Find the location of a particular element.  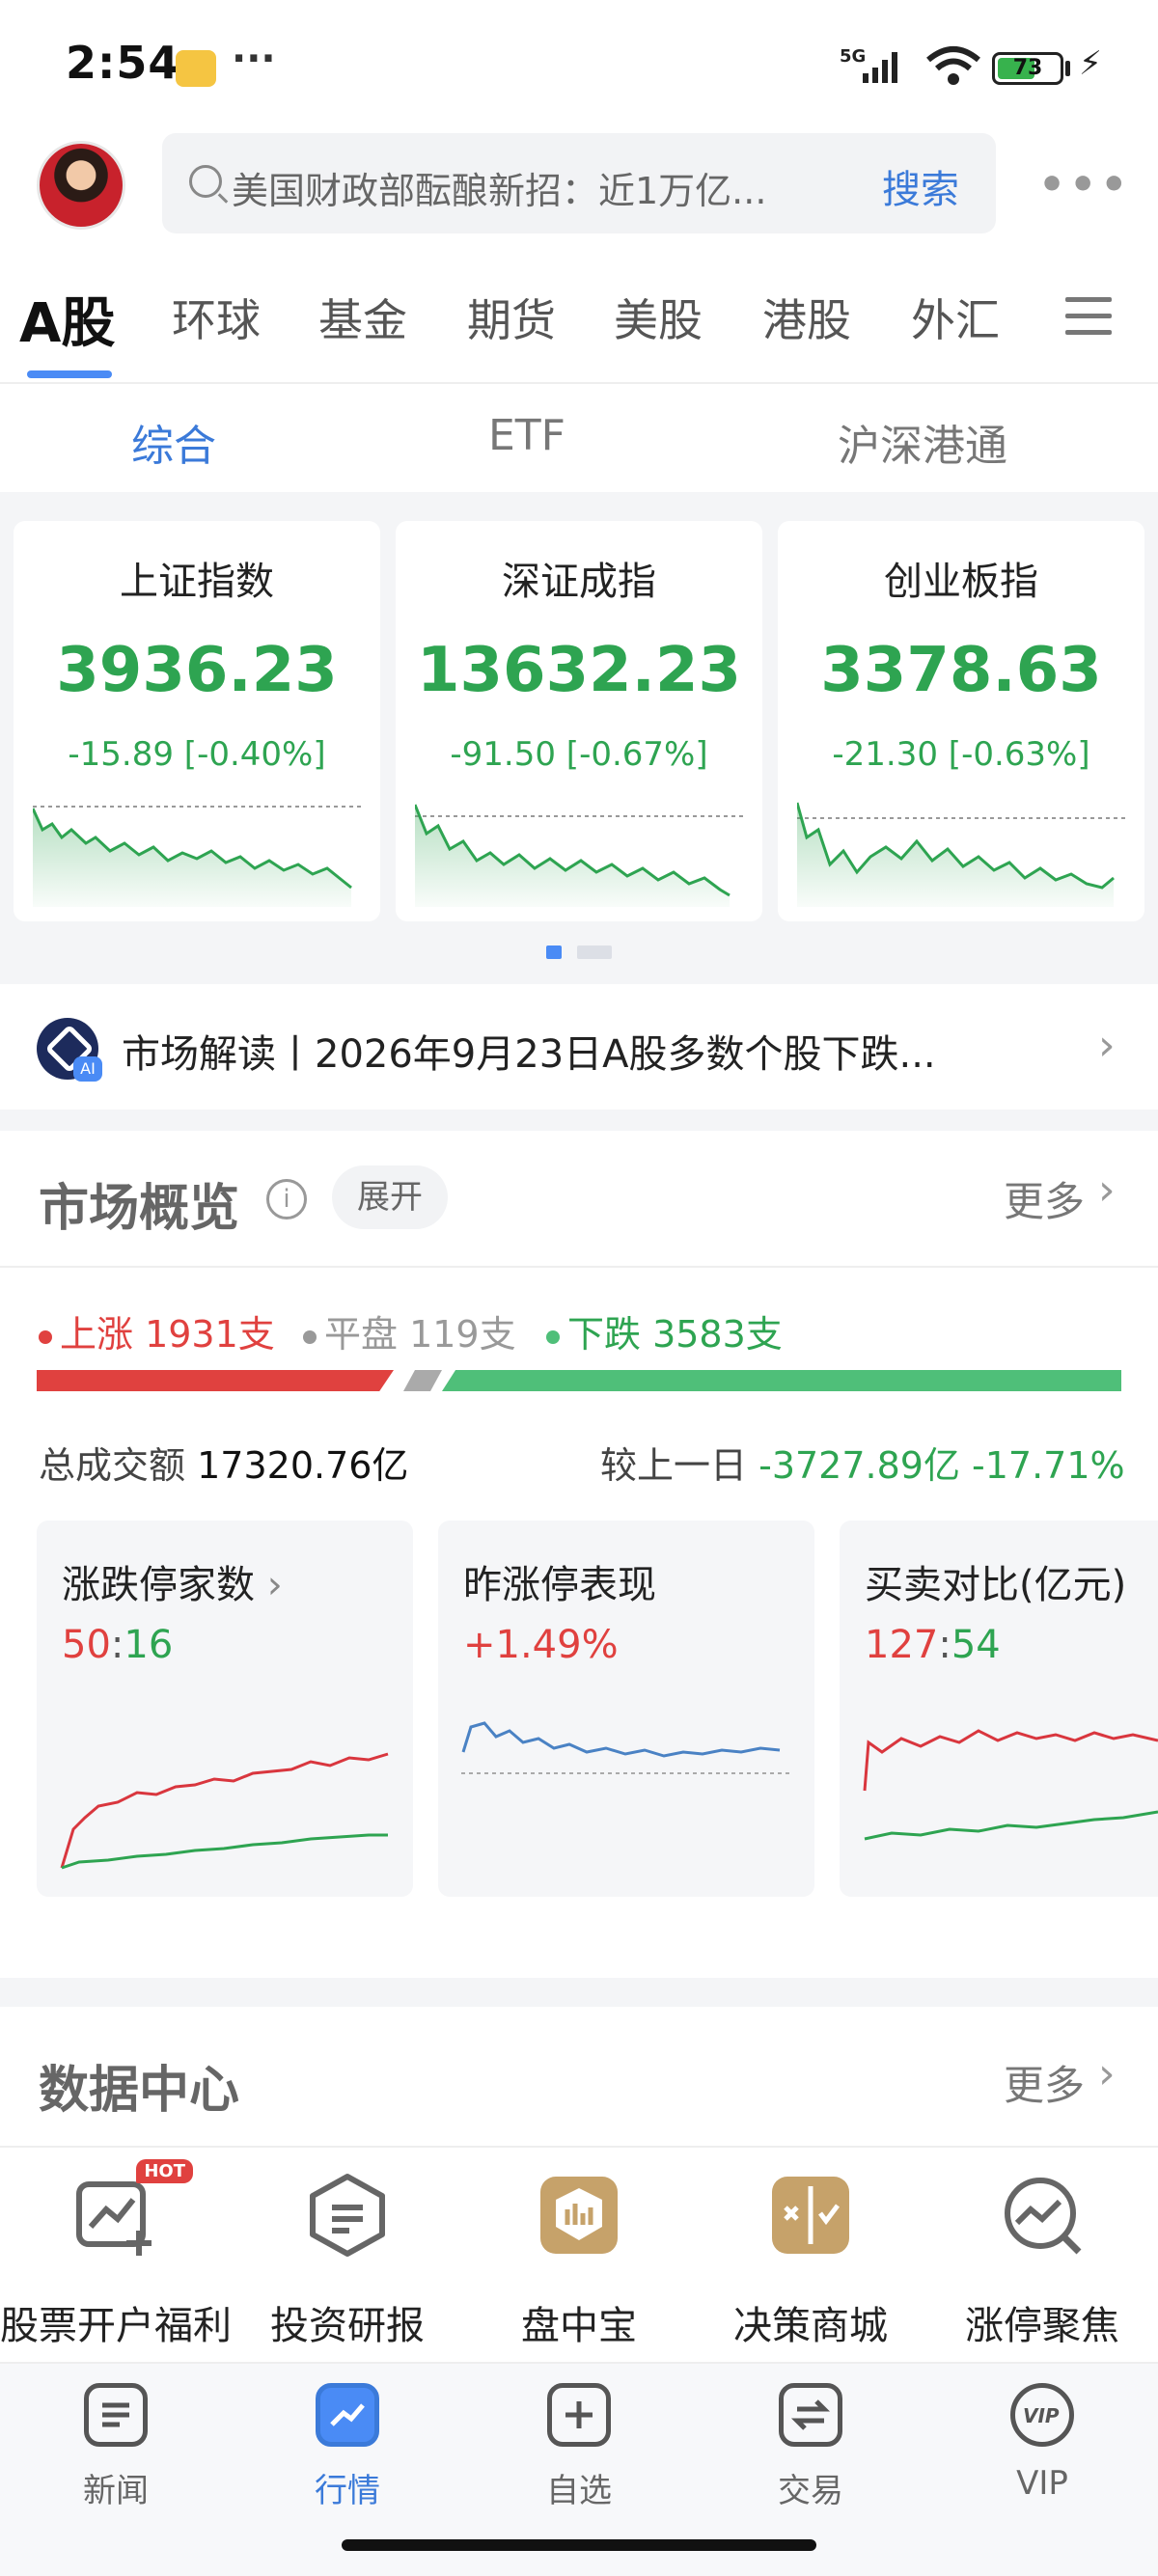

trade-icon is located at coordinates (810, 2415).